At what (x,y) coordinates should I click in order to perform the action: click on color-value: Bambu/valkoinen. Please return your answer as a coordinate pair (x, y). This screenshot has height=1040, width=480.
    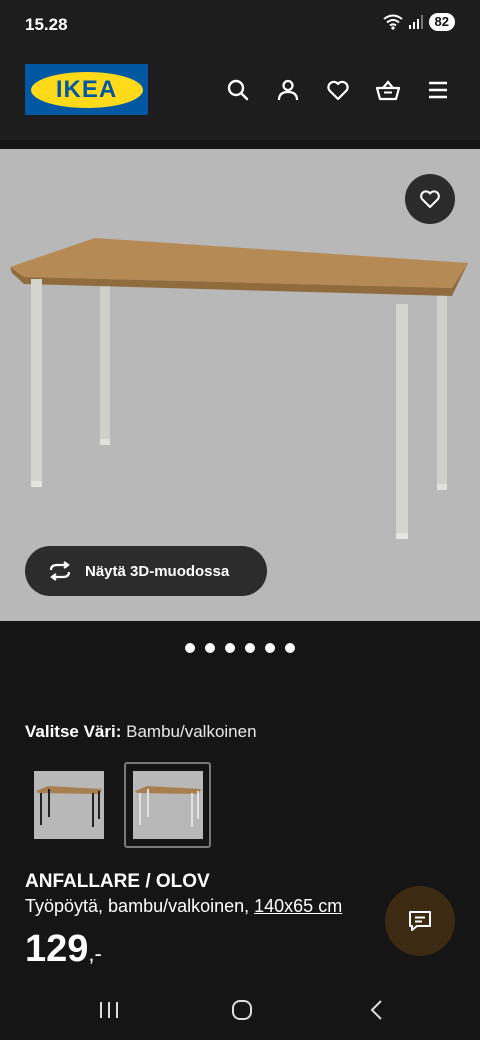
    Looking at the image, I should click on (191, 731).